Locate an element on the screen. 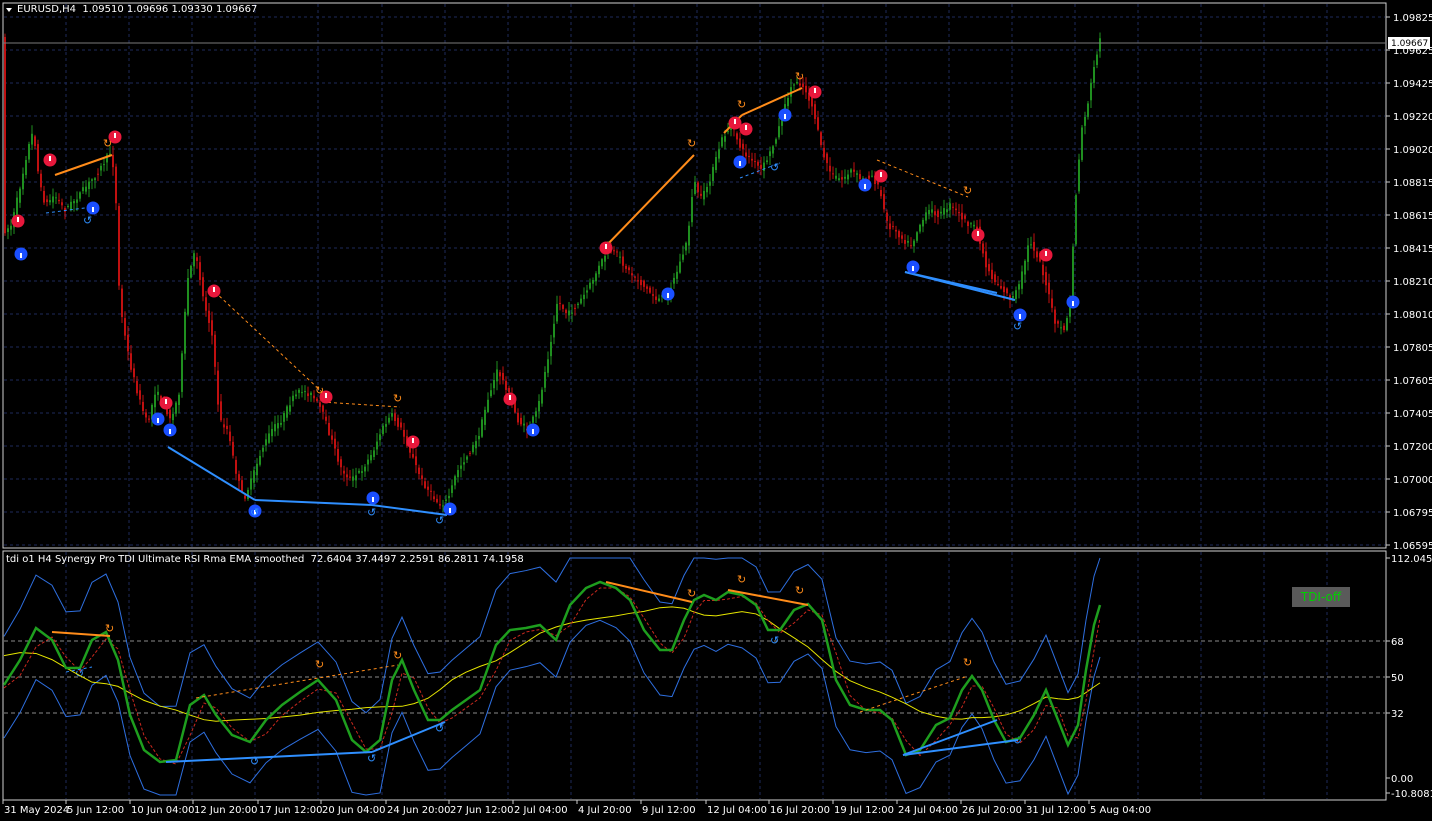 The image size is (1432, 821). price-tick-label: 1.06795 is located at coordinates (1412, 513).